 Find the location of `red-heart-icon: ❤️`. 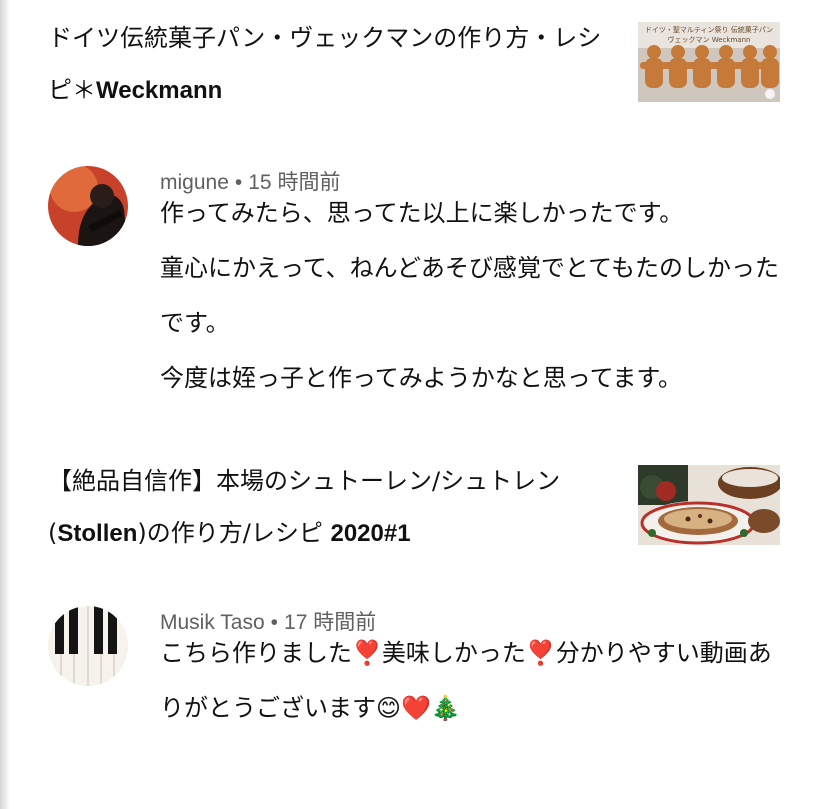

red-heart-icon: ❤️ is located at coordinates (416, 708).